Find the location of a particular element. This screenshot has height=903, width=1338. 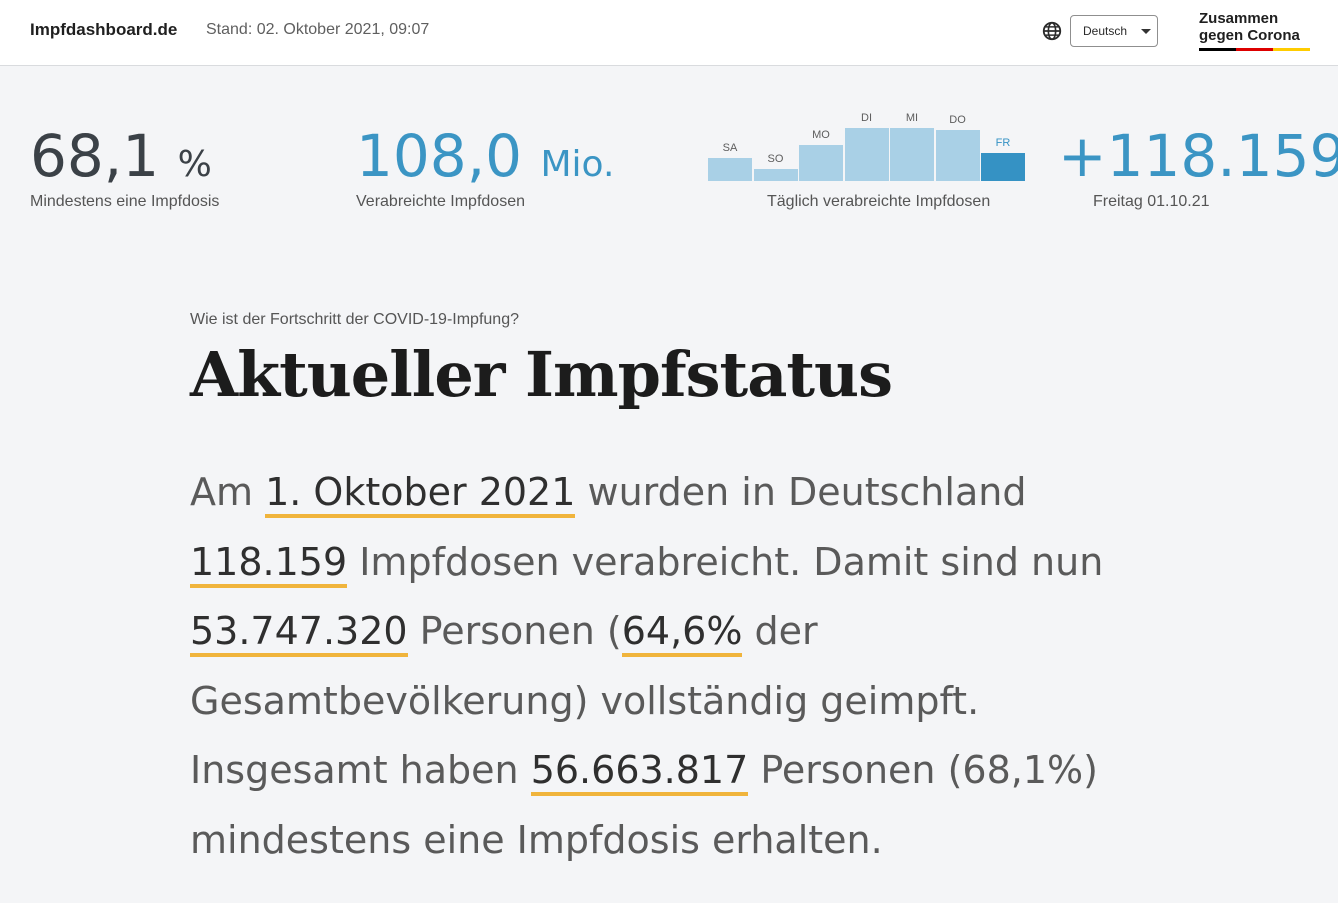

first-dose-unit: % is located at coordinates (194, 164).